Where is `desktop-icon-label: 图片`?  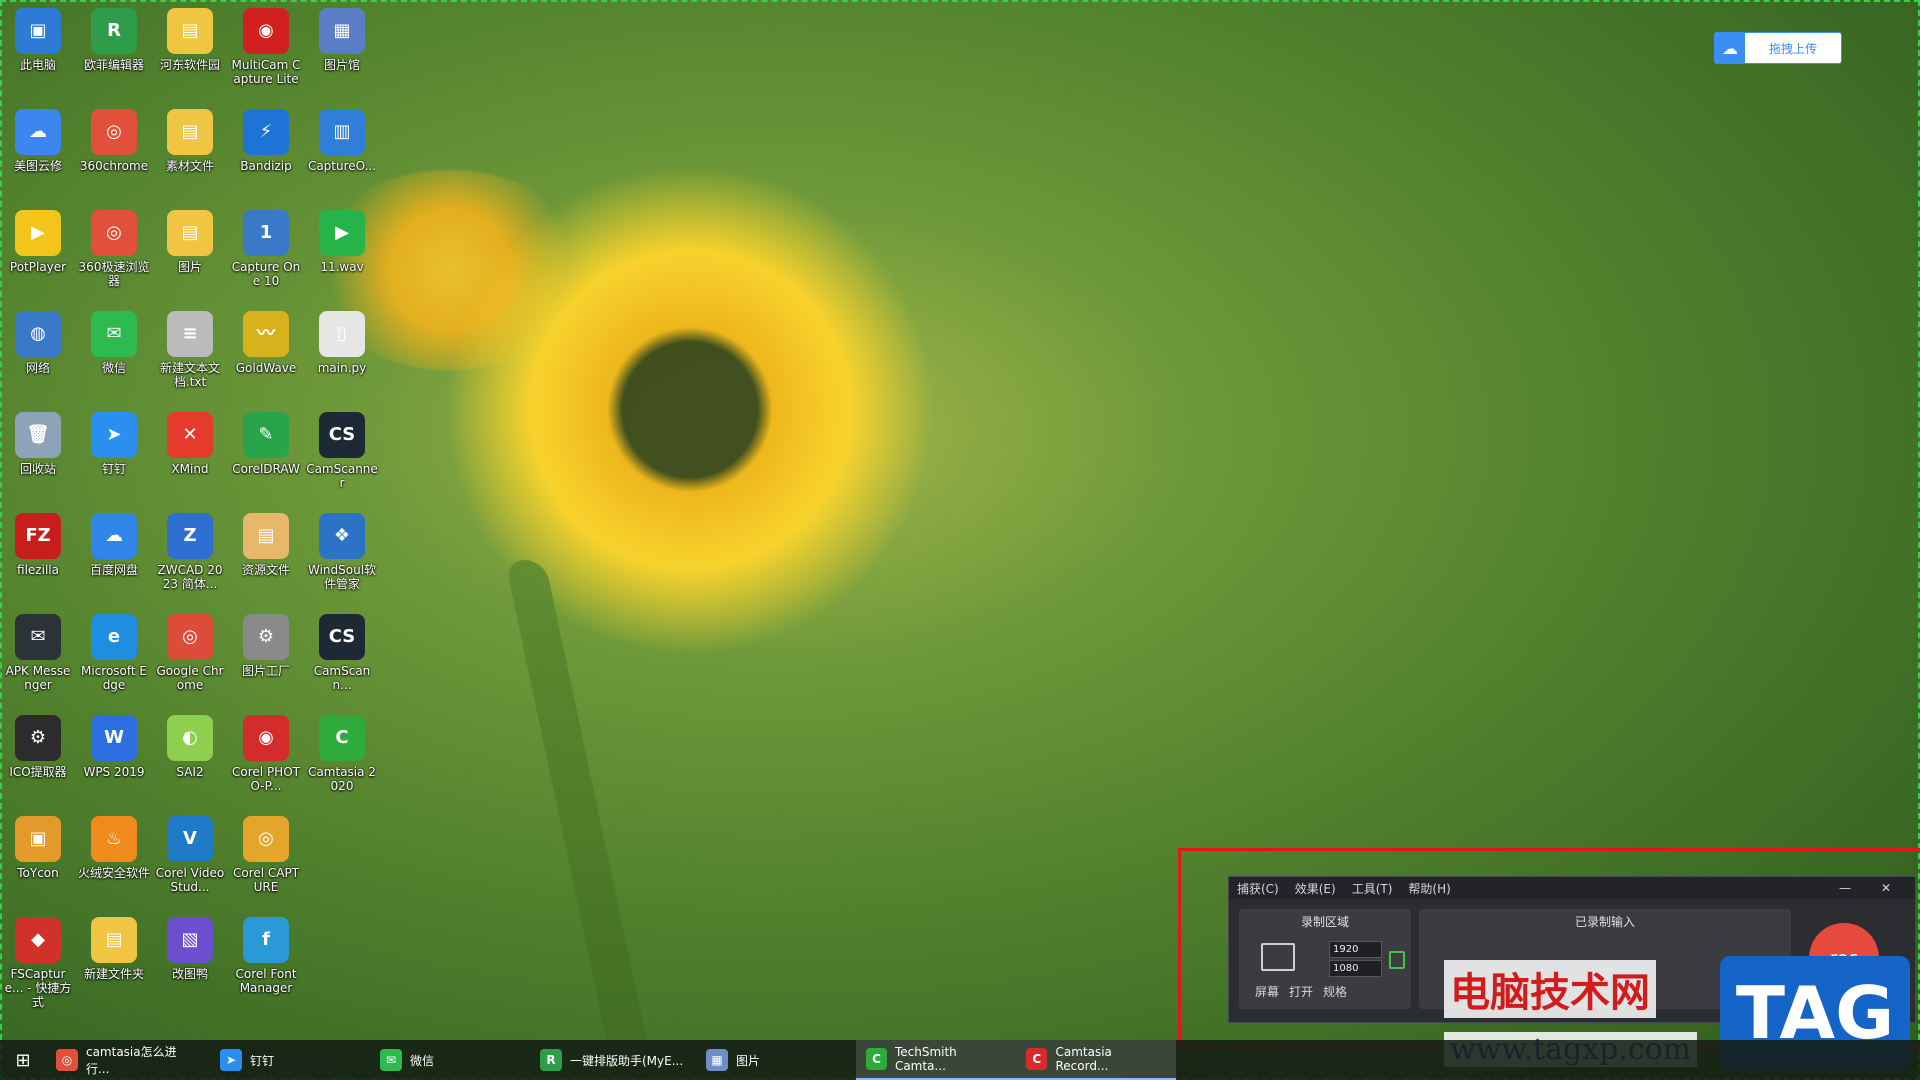 desktop-icon-label: 图片 is located at coordinates (189, 267).